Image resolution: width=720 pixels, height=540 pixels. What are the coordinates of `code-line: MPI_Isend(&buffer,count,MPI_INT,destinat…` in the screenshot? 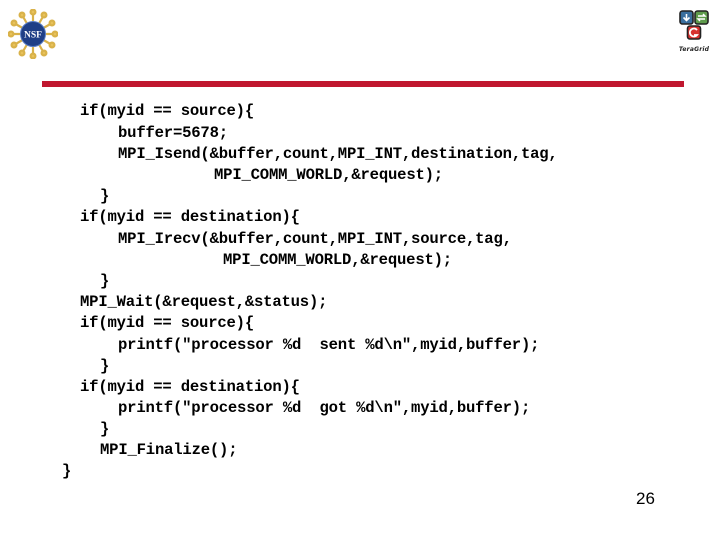 It's located at (338, 154).